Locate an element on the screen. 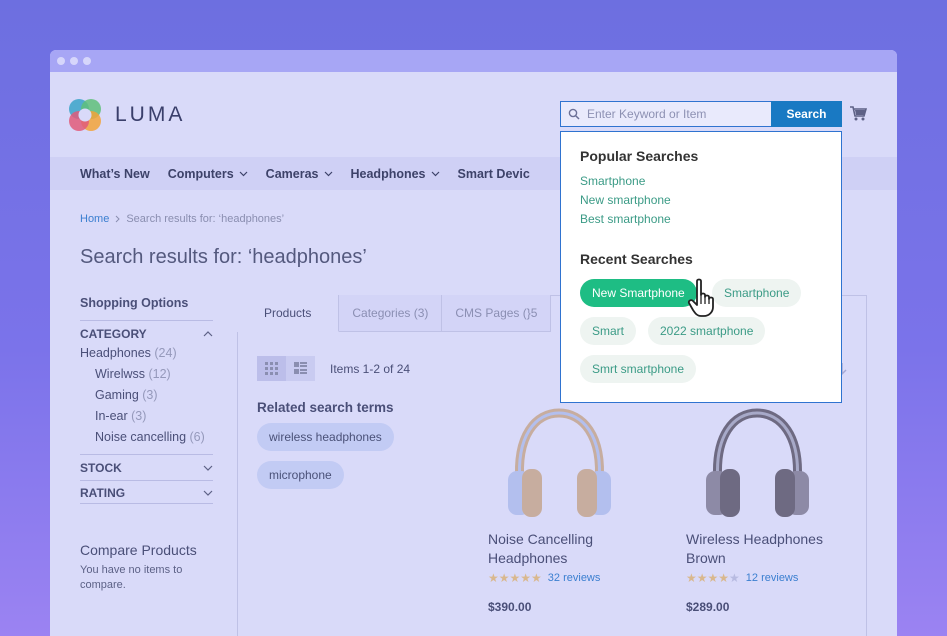  option-count: (12) is located at coordinates (159, 374).